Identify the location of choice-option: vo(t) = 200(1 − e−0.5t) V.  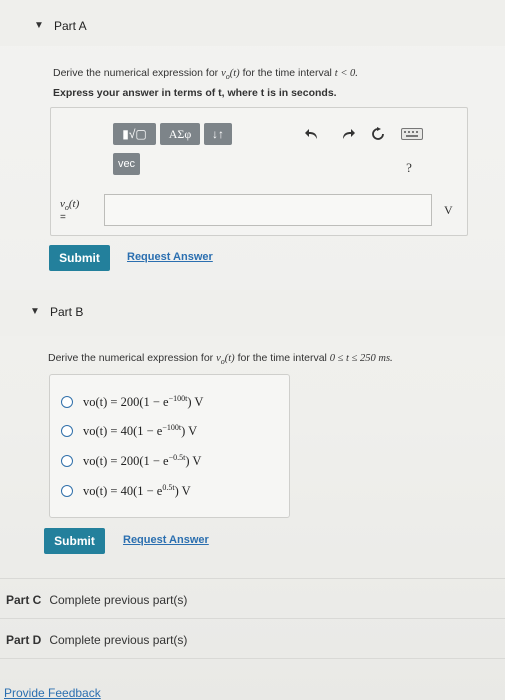
(131, 461).